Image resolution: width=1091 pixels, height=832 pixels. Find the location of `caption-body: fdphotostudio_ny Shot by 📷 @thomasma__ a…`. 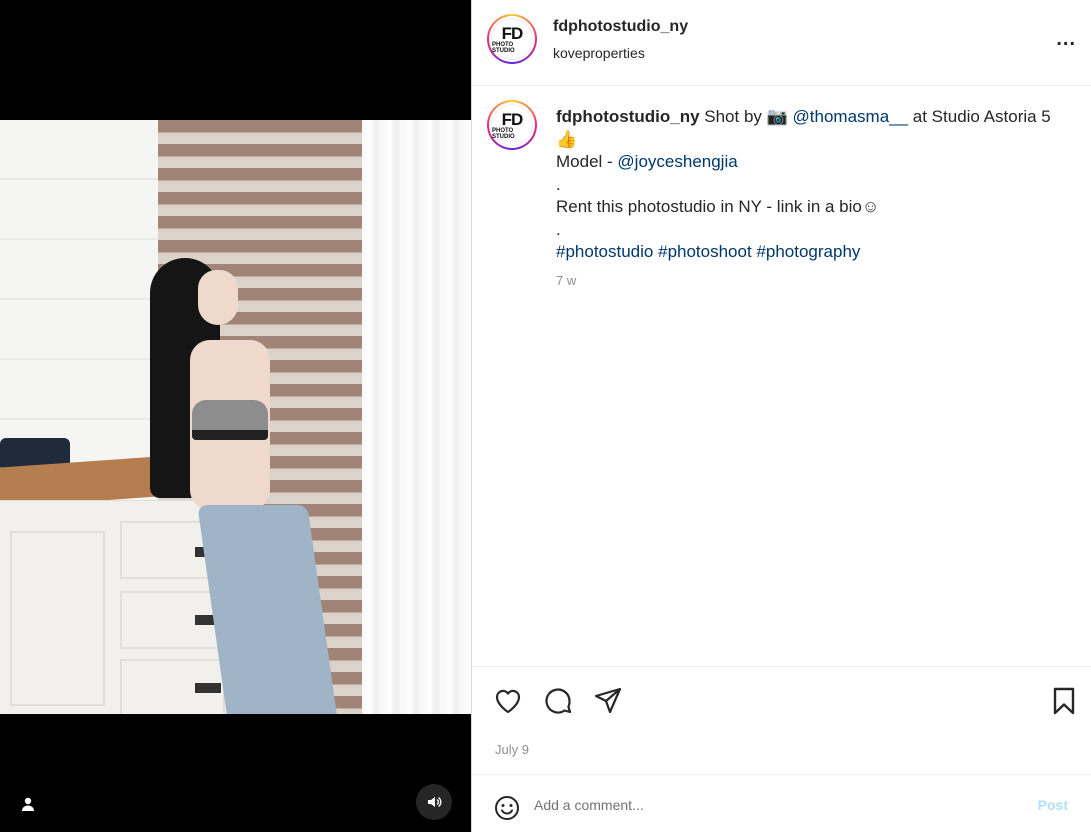

caption-body: fdphotostudio_ny Shot by 📷 @thomasma__ a… is located at coordinates (816, 199).